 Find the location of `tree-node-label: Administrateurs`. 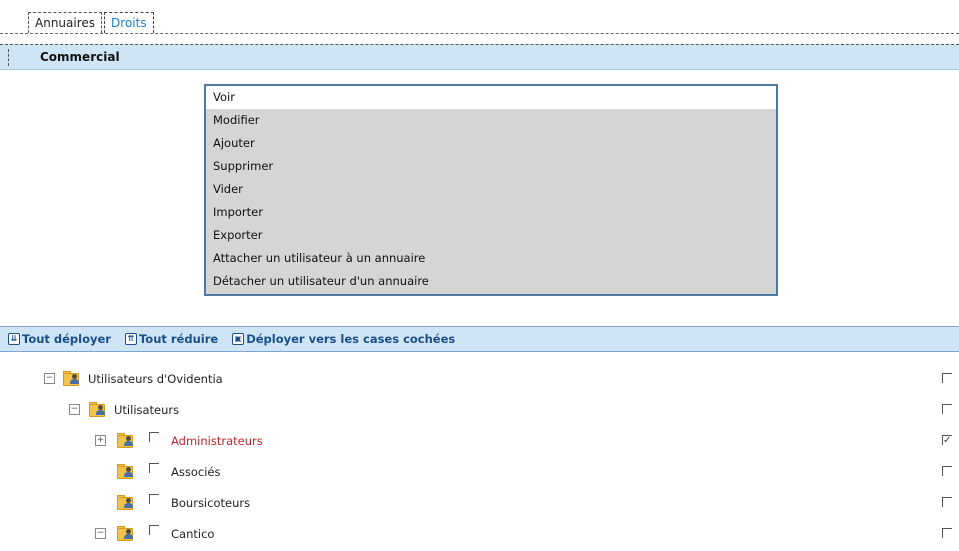

tree-node-label: Administrateurs is located at coordinates (217, 441).